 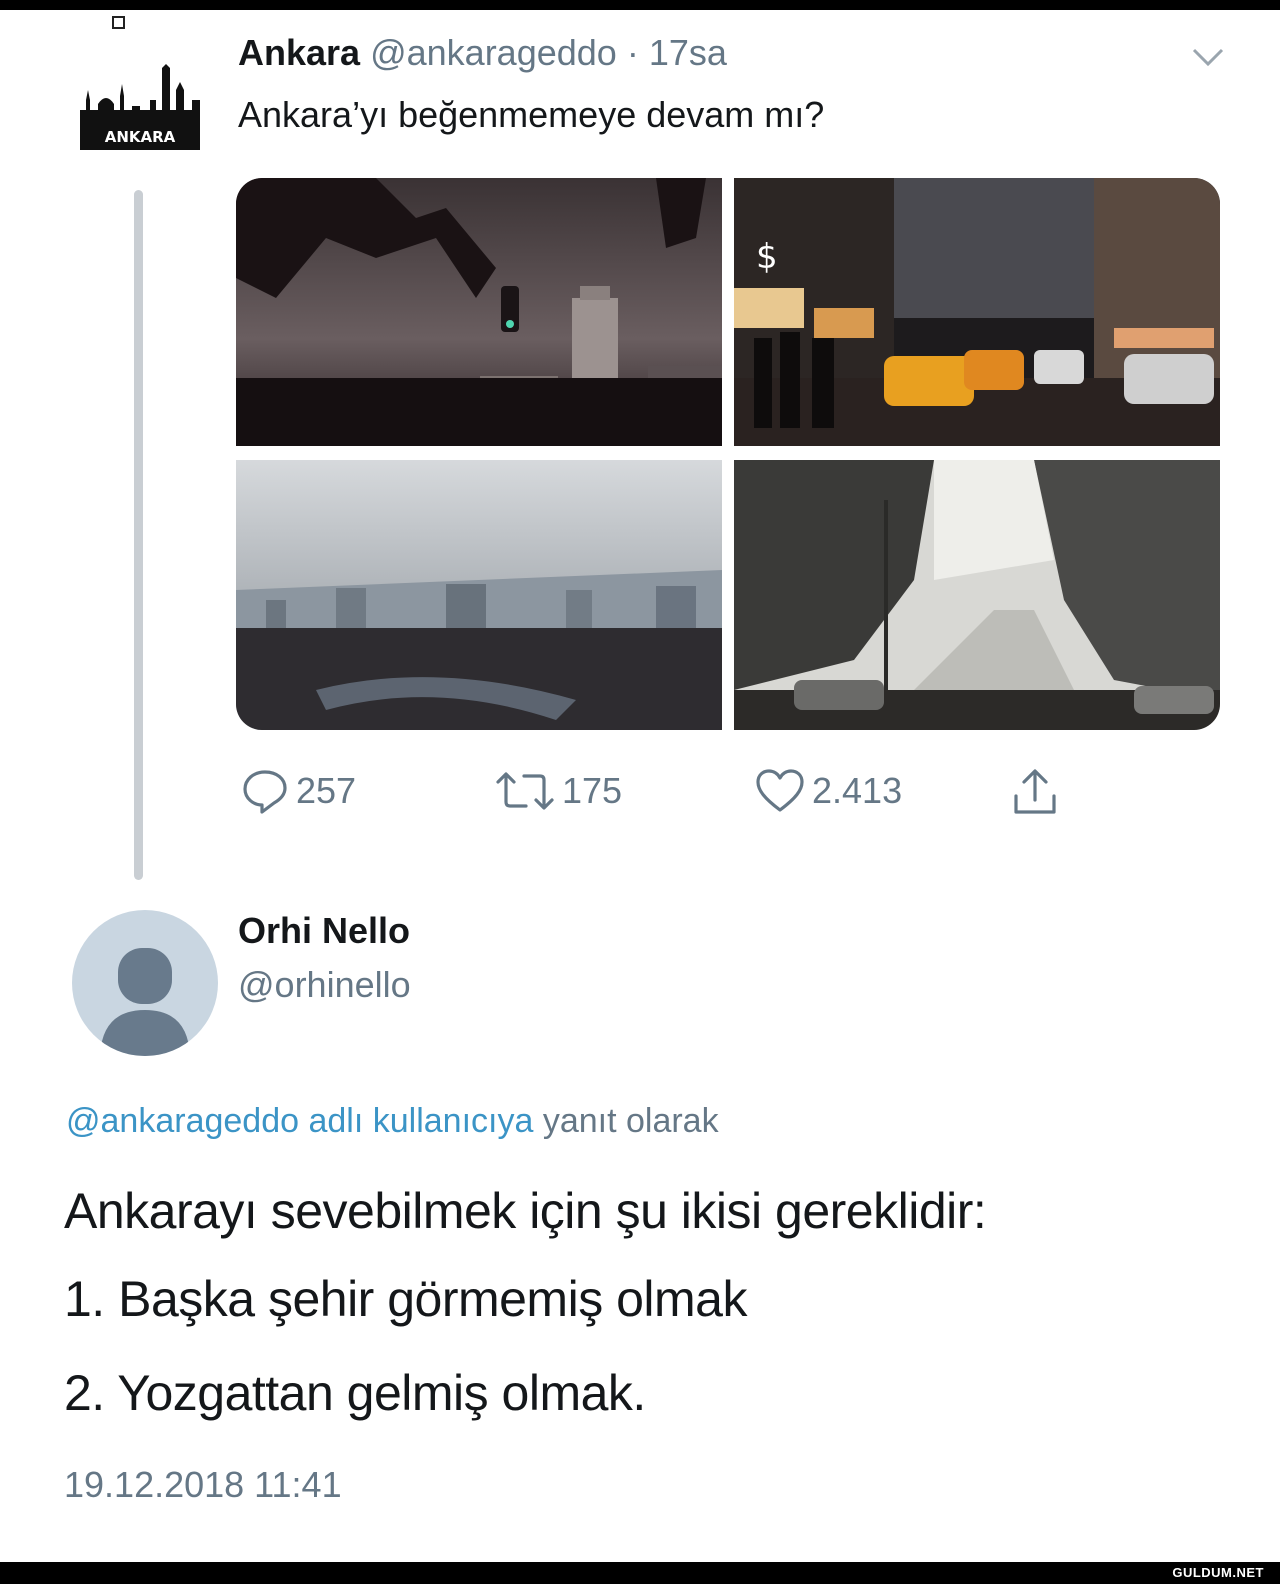 What do you see at coordinates (324, 985) in the screenshot?
I see `tweet2-handle: @orhinello` at bounding box center [324, 985].